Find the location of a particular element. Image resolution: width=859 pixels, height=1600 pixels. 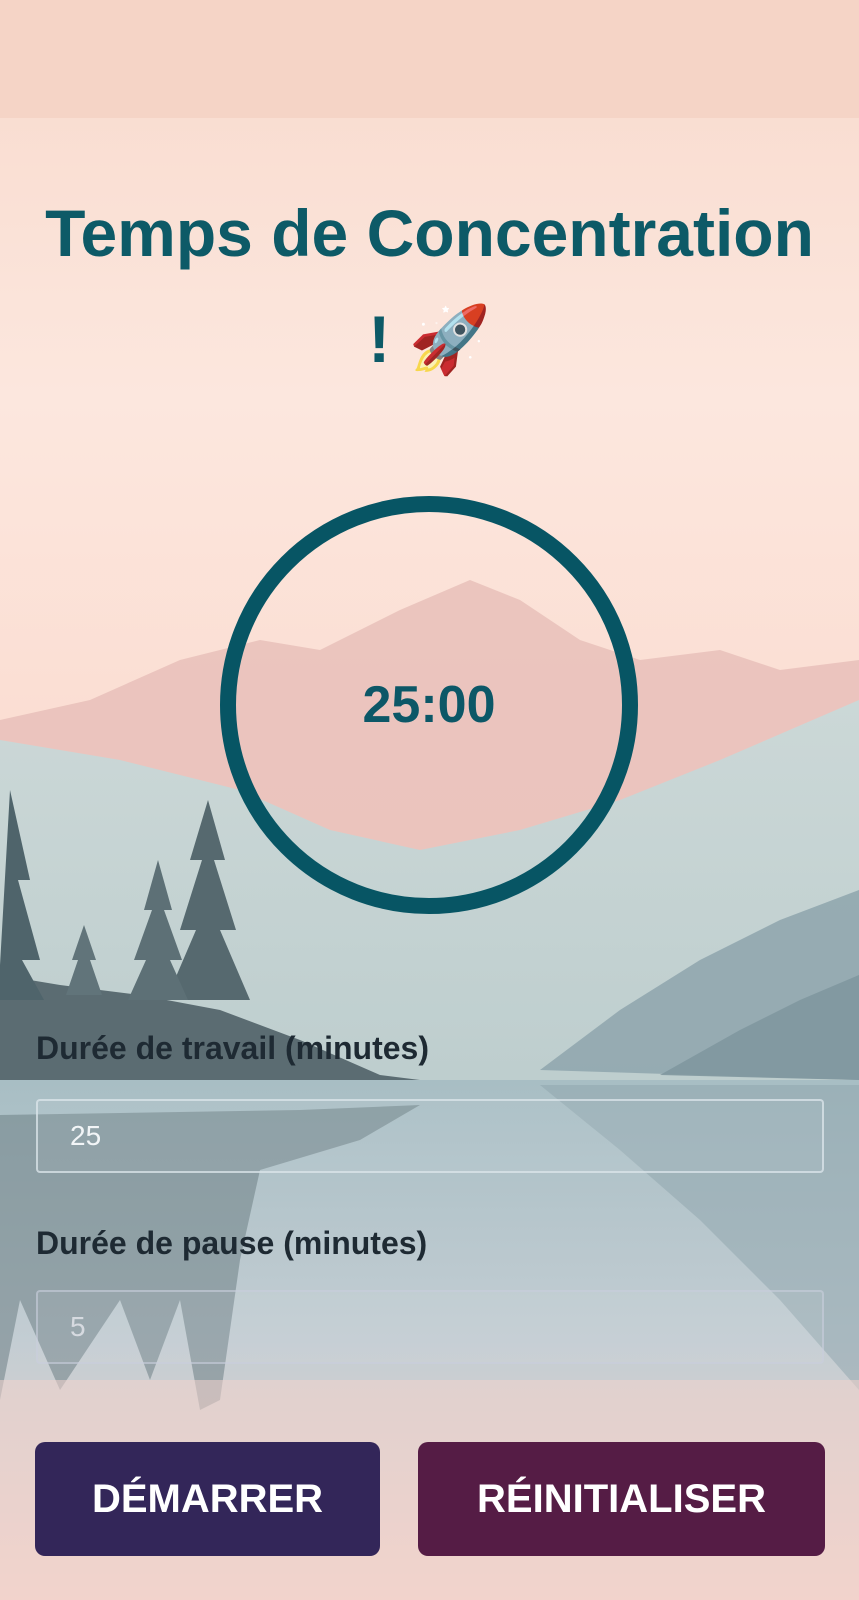

break-duration-input is located at coordinates (430, 1327).